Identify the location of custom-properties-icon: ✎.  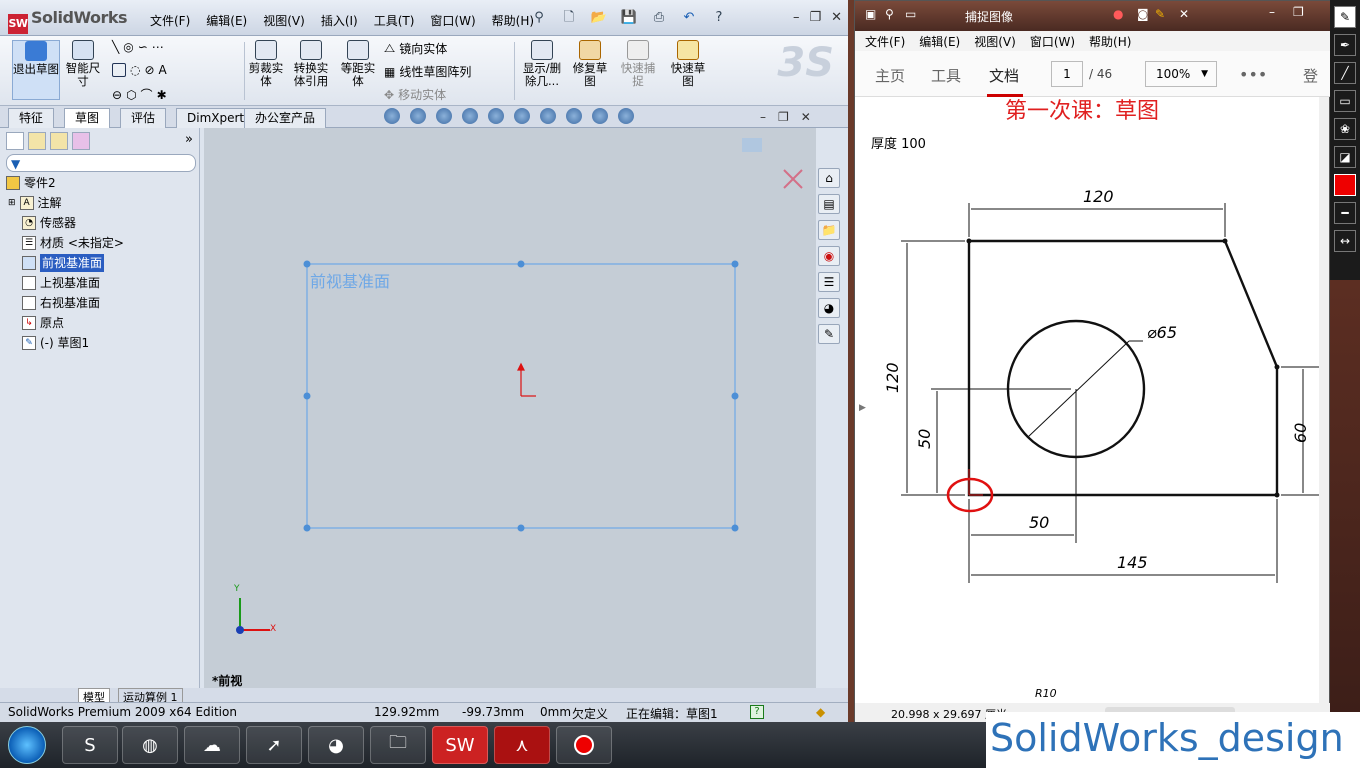
(829, 334).